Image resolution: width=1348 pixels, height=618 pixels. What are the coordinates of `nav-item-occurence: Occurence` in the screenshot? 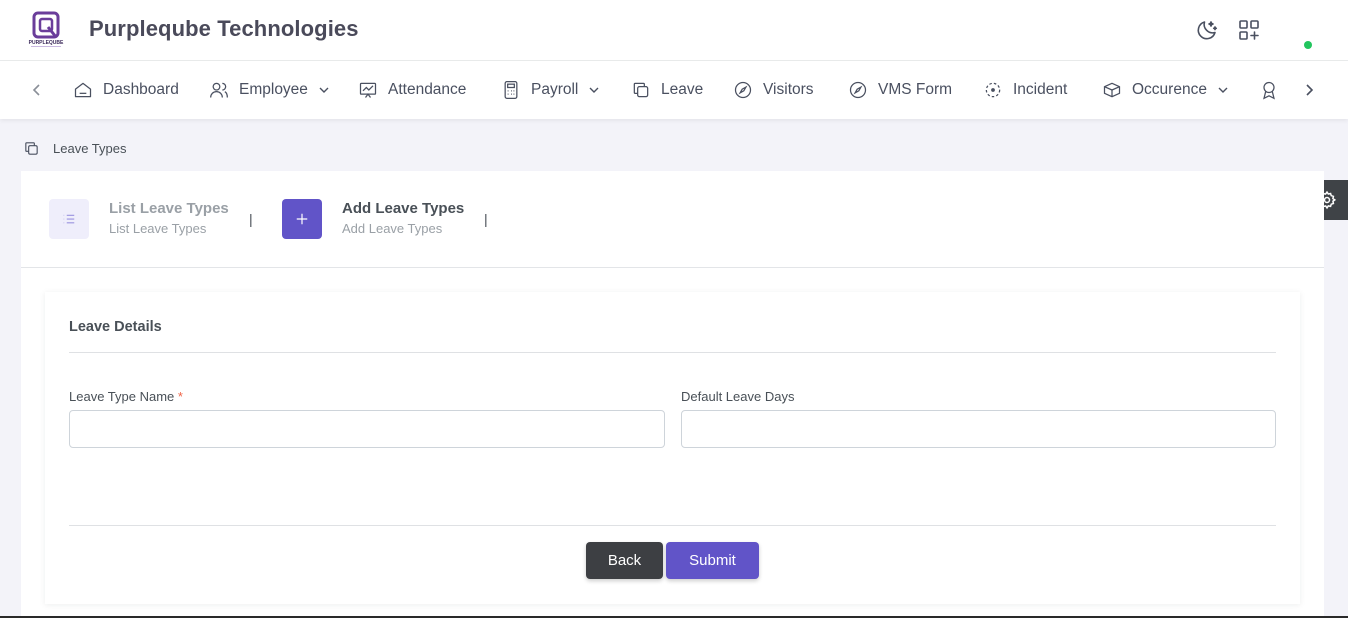 It's located at (1165, 90).